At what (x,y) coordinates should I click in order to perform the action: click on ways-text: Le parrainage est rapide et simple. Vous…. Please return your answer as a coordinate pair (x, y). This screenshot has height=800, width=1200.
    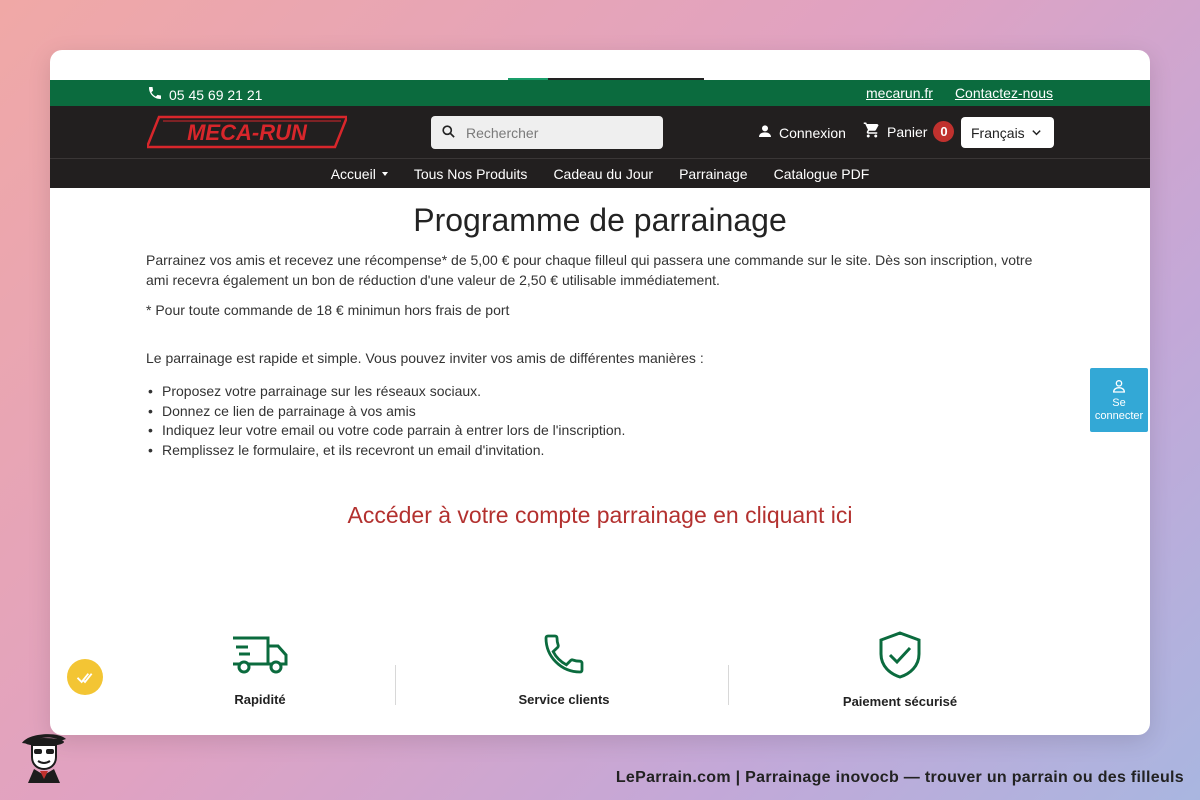
    Looking at the image, I should click on (425, 358).